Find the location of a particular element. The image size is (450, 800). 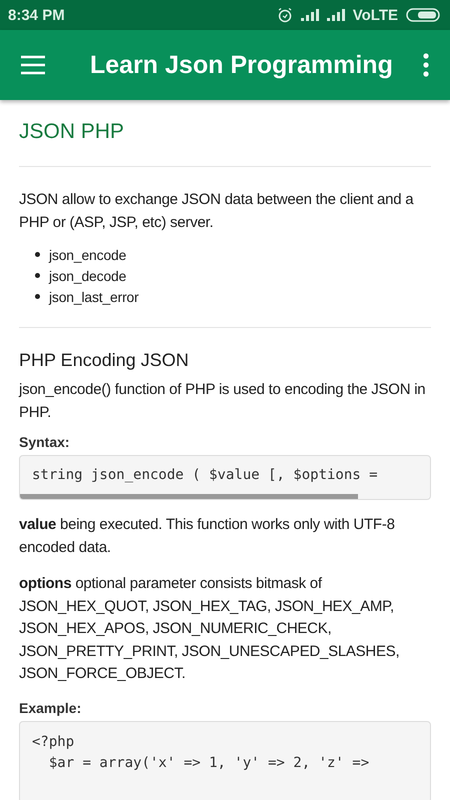

scrollbar-thumb is located at coordinates (189, 496).